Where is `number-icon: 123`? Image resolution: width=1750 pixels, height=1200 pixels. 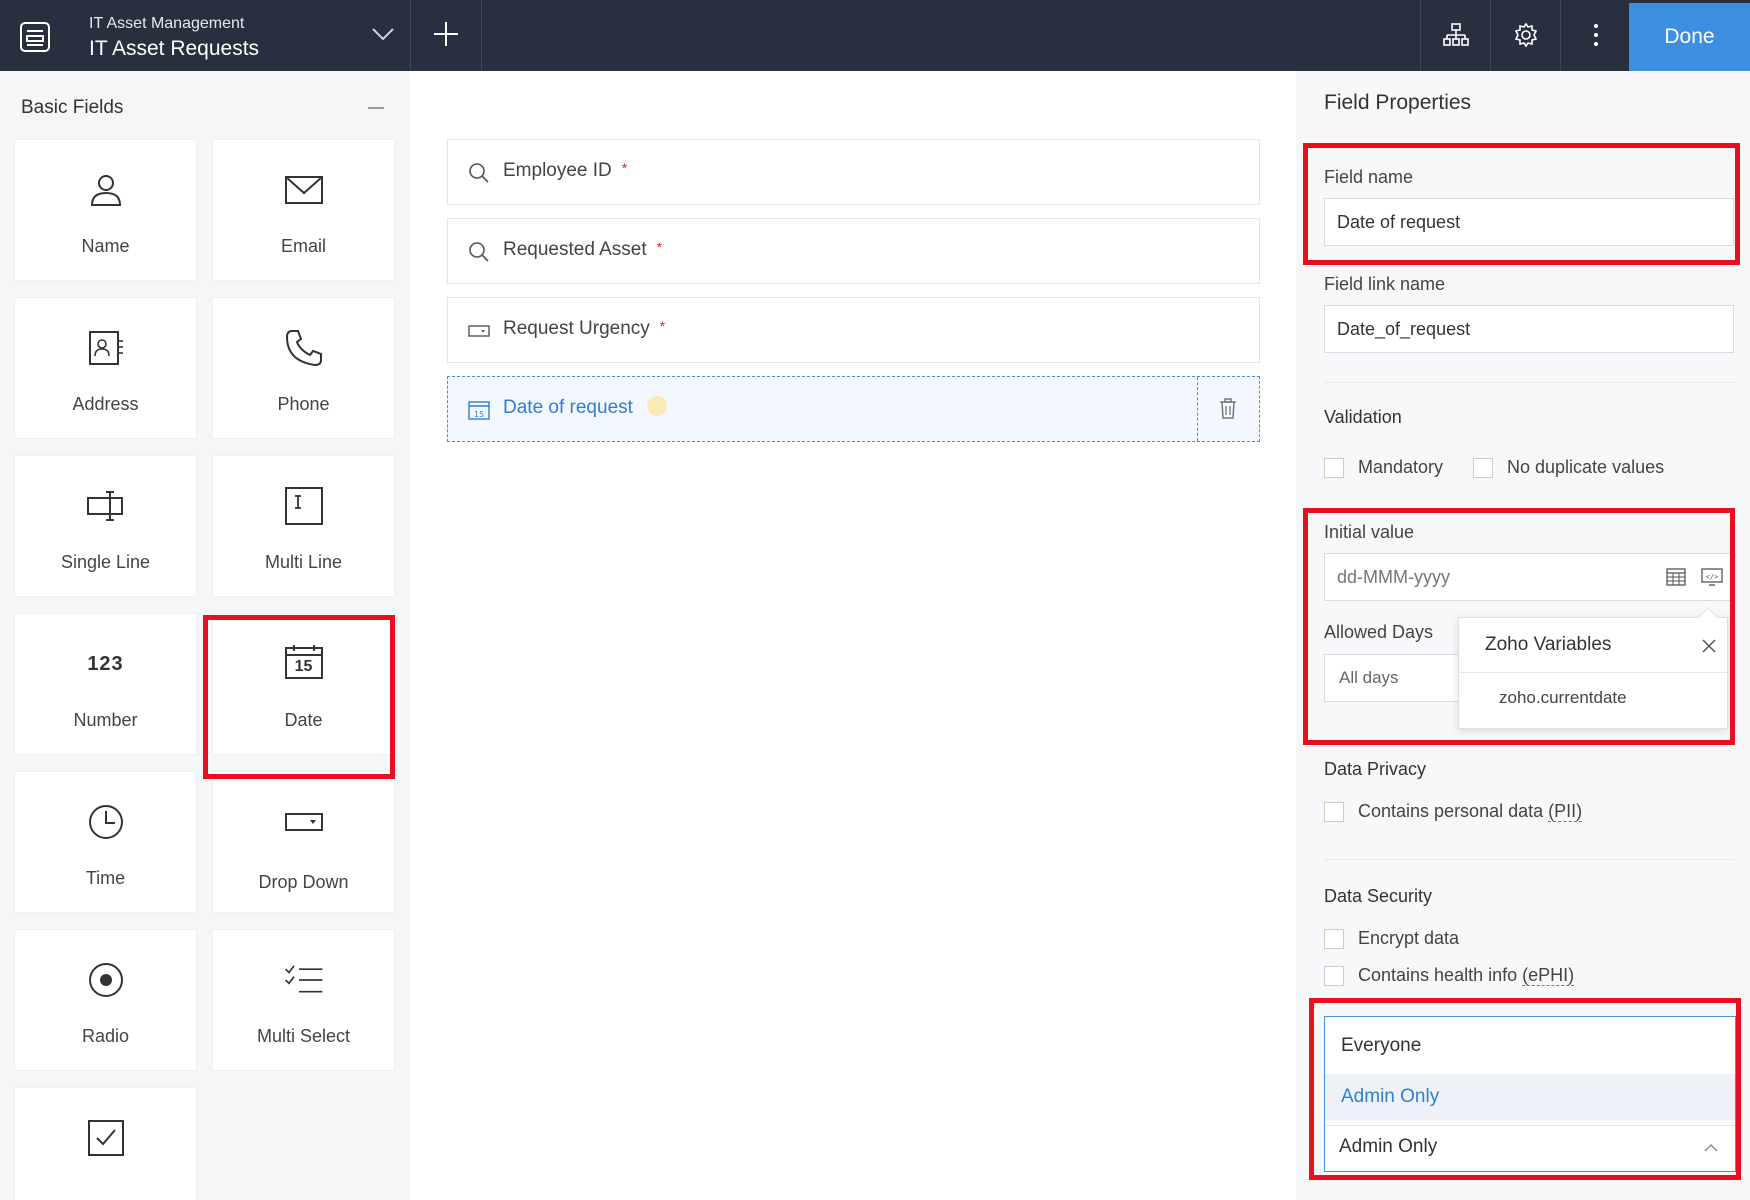 number-icon: 123 is located at coordinates (105, 663).